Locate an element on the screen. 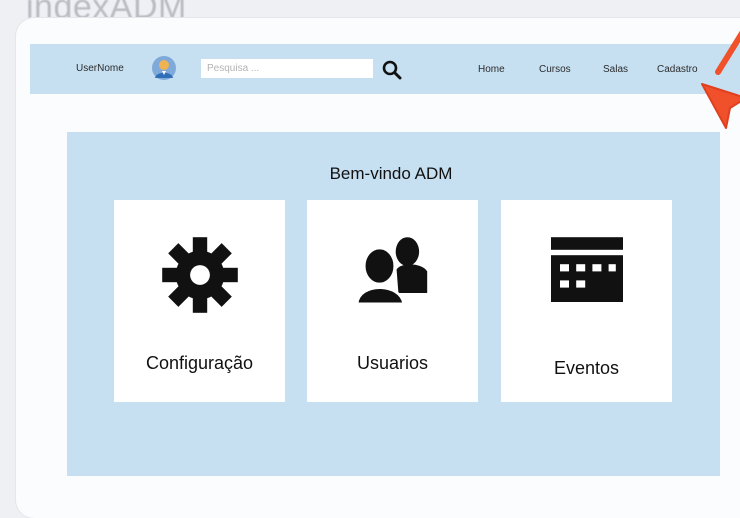  config-card: Configuração is located at coordinates (199, 301).